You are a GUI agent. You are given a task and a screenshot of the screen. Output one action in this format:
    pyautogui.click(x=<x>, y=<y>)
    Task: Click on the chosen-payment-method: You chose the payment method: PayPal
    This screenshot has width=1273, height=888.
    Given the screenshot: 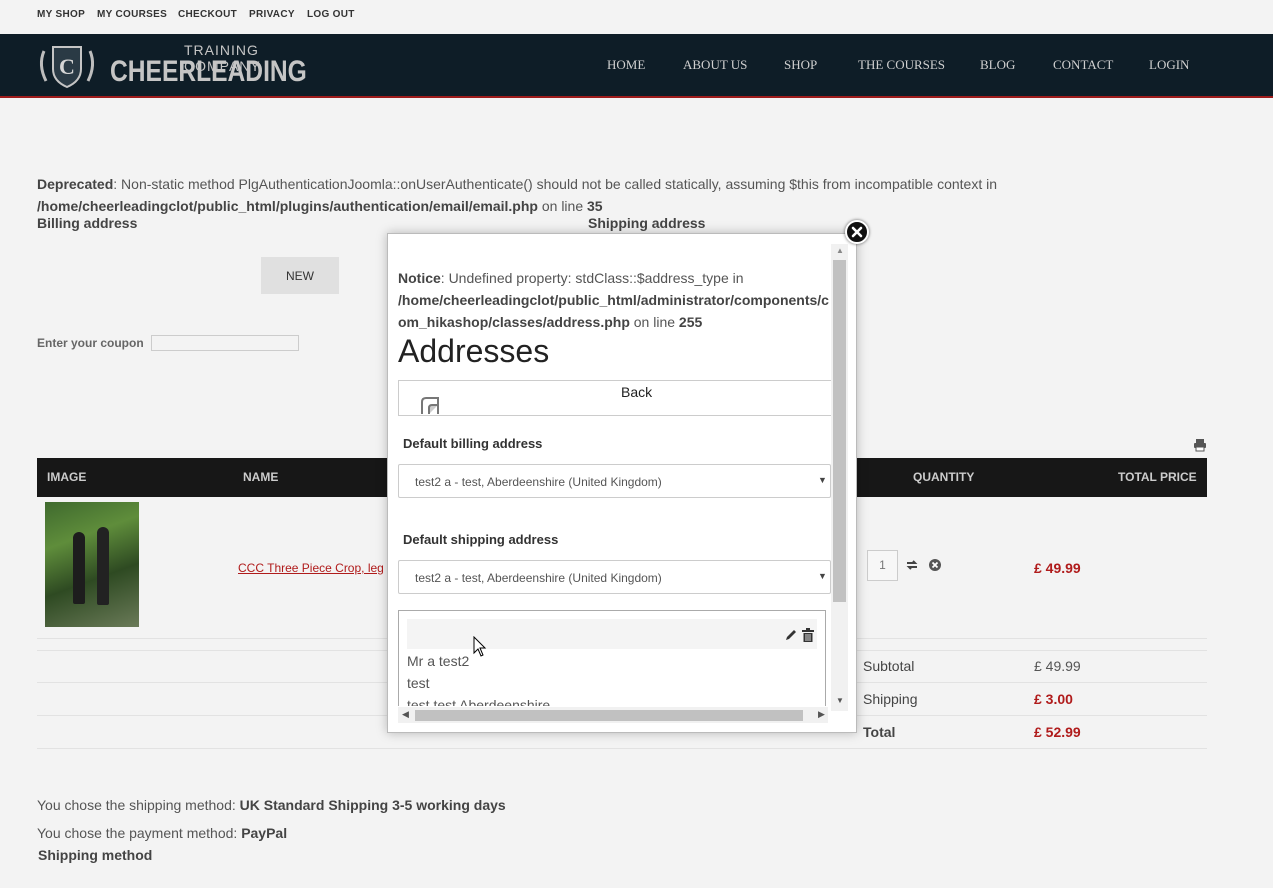 What is the action you would take?
    pyautogui.click(x=162, y=833)
    